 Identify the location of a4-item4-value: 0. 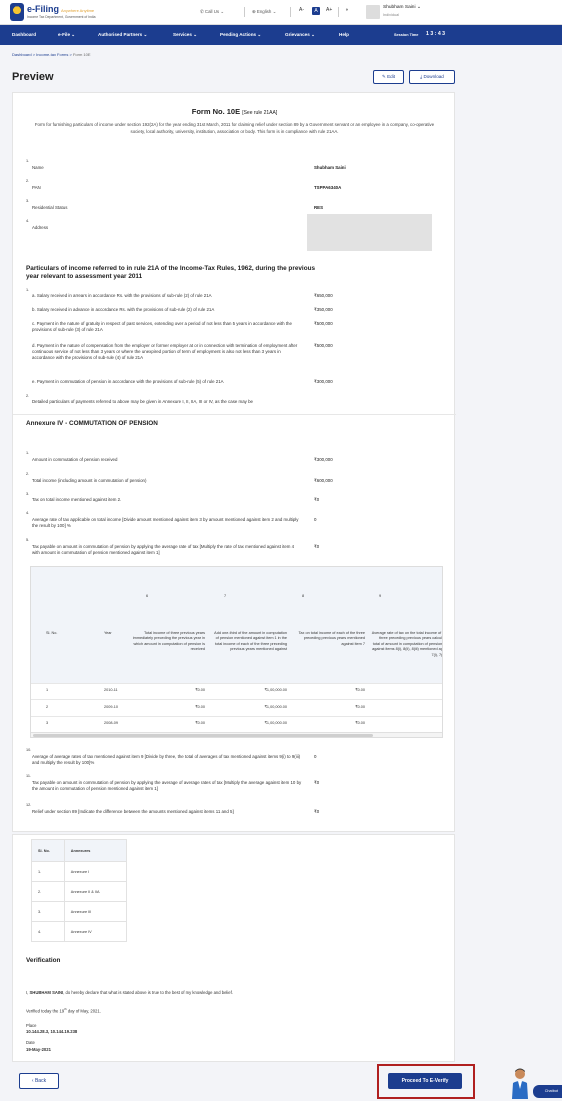
(315, 519).